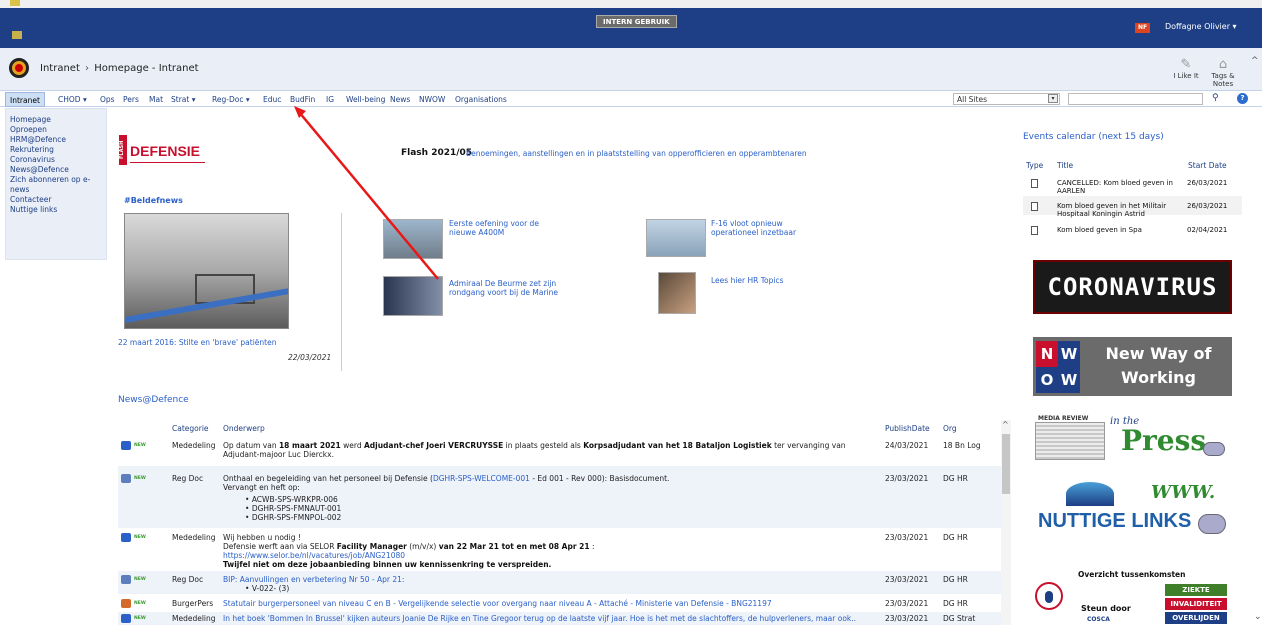  What do you see at coordinates (676, 238) in the screenshot?
I see `f16-thumbnail` at bounding box center [676, 238].